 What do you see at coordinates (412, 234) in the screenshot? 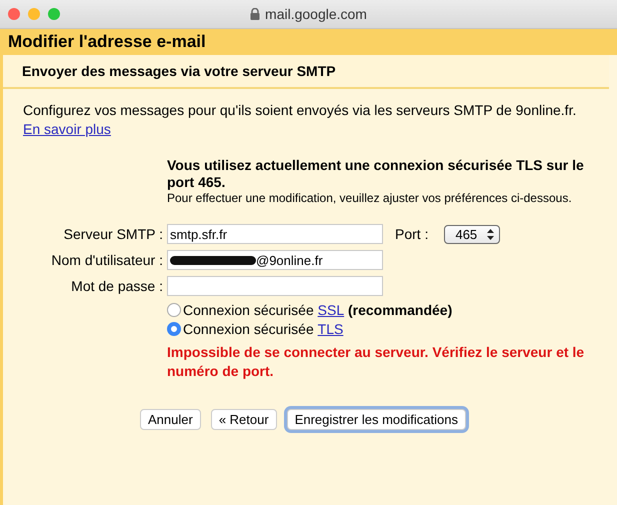
I see `port-label: Port :` at bounding box center [412, 234].